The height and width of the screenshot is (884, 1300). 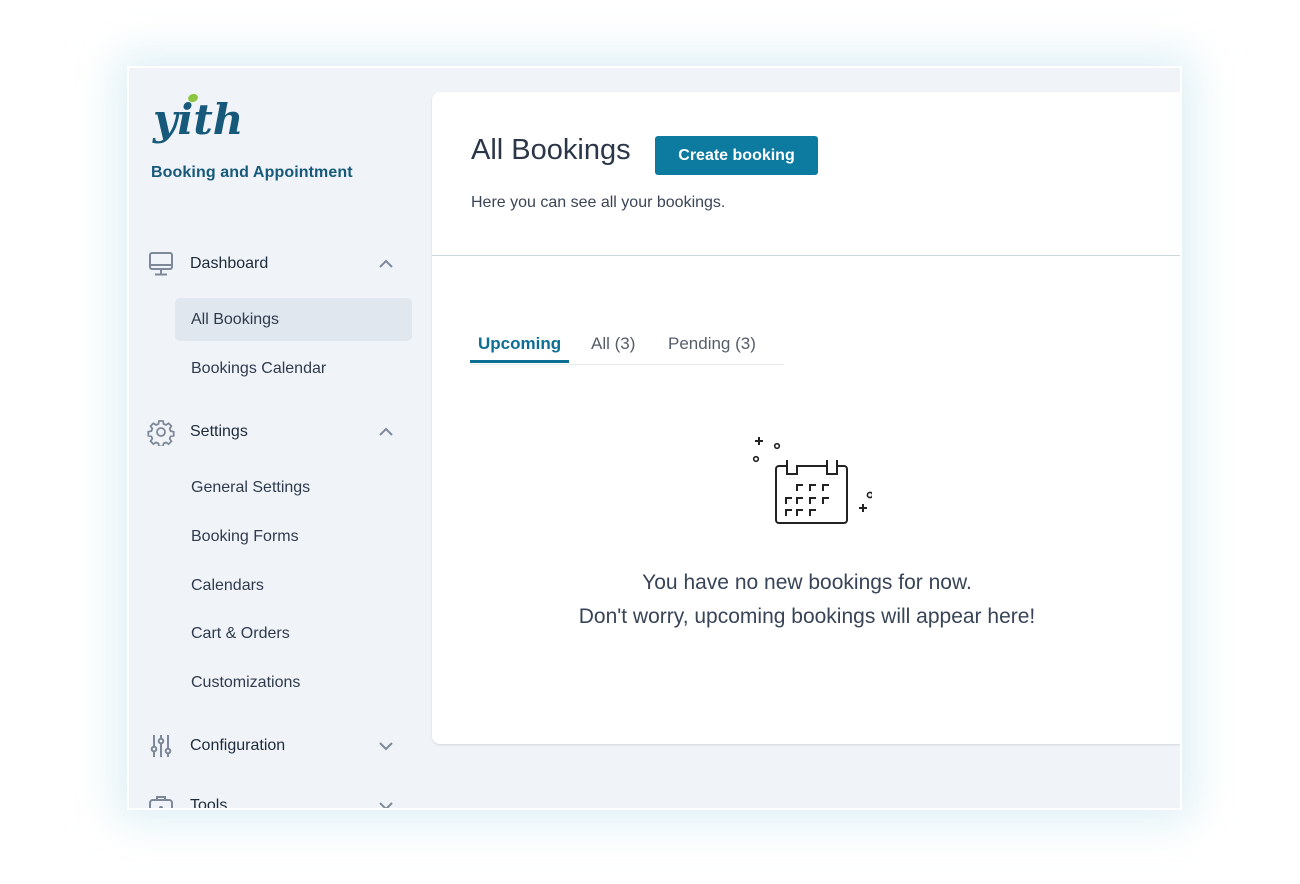 What do you see at coordinates (209, 803) in the screenshot?
I see `nav-group-label: Tools` at bounding box center [209, 803].